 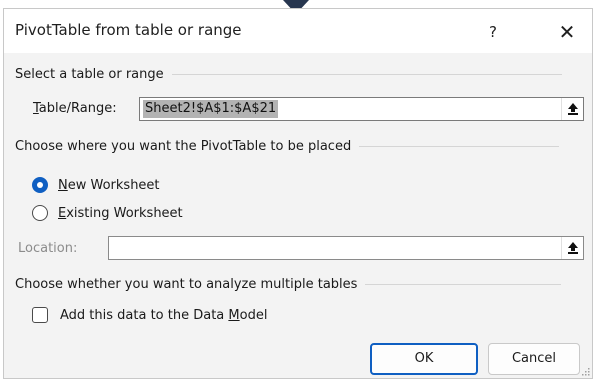 I want to click on radio-button-checked, so click(x=40, y=185).